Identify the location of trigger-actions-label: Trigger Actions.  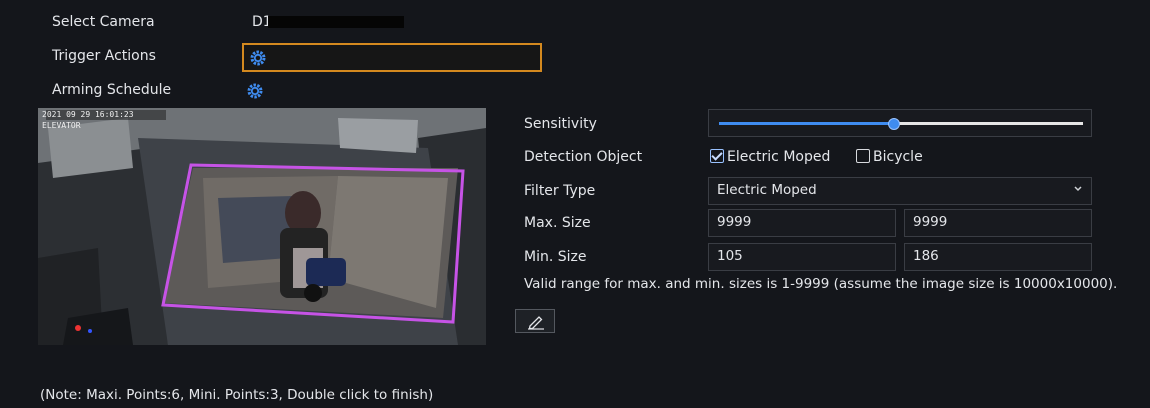
(104, 56).